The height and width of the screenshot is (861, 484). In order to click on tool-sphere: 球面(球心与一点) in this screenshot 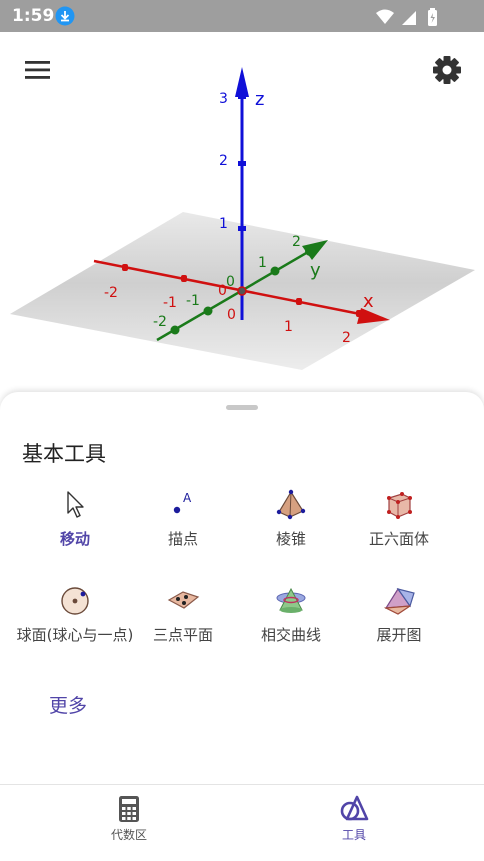, I will do `click(75, 614)`.